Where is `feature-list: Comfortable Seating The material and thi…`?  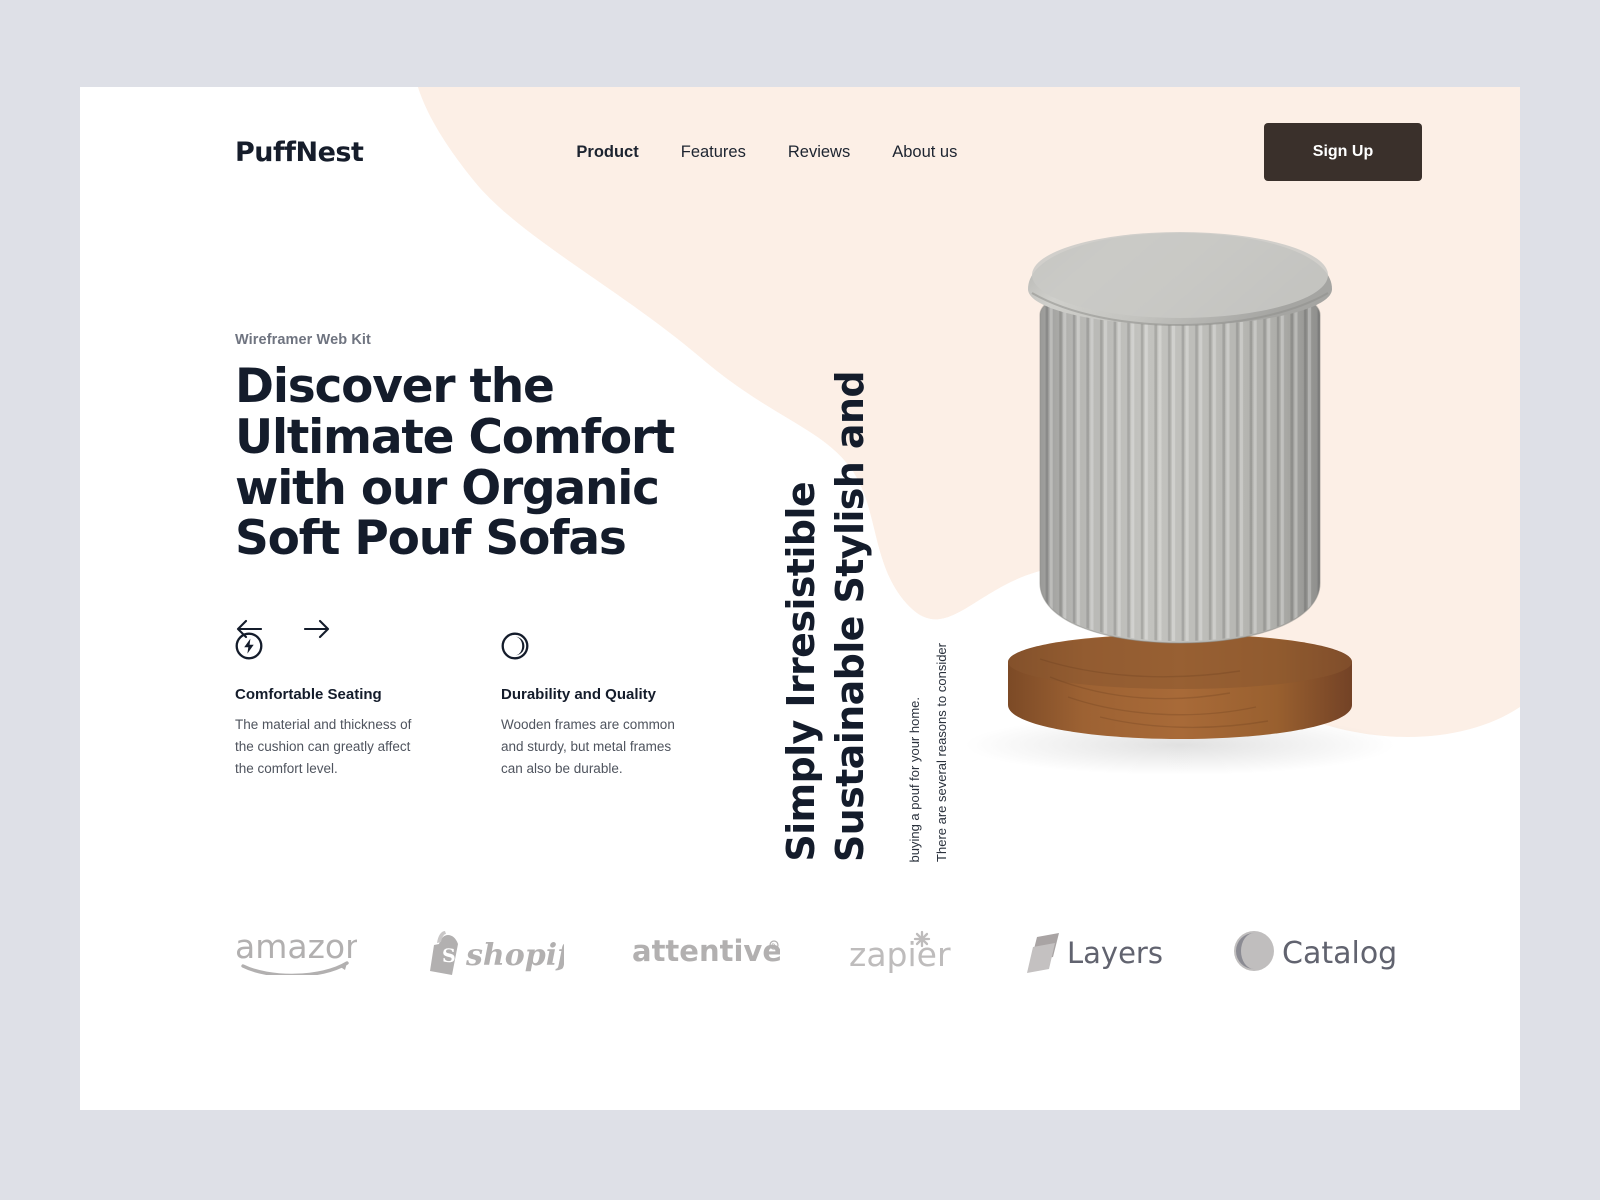 feature-list: Comfortable Seating The material and thi… is located at coordinates (461, 706).